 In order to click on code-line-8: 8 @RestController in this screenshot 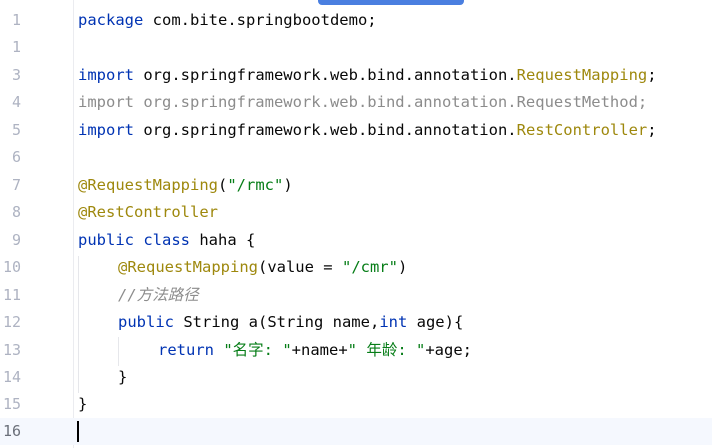, I will do `click(356, 212)`.